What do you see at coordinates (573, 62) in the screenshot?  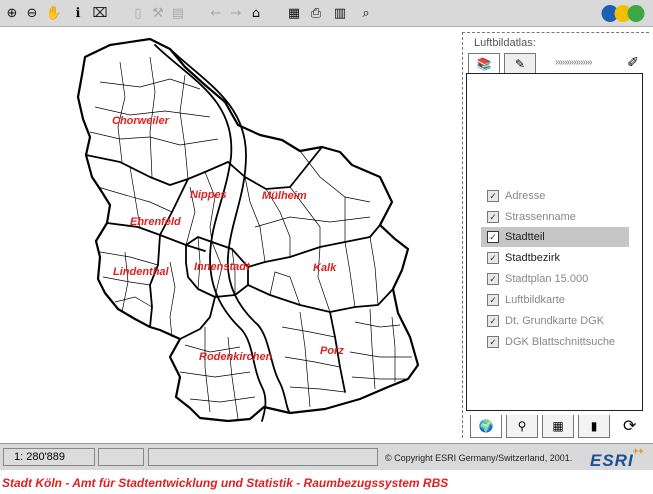 I see `progress-arrows: »»»»»»»»` at bounding box center [573, 62].